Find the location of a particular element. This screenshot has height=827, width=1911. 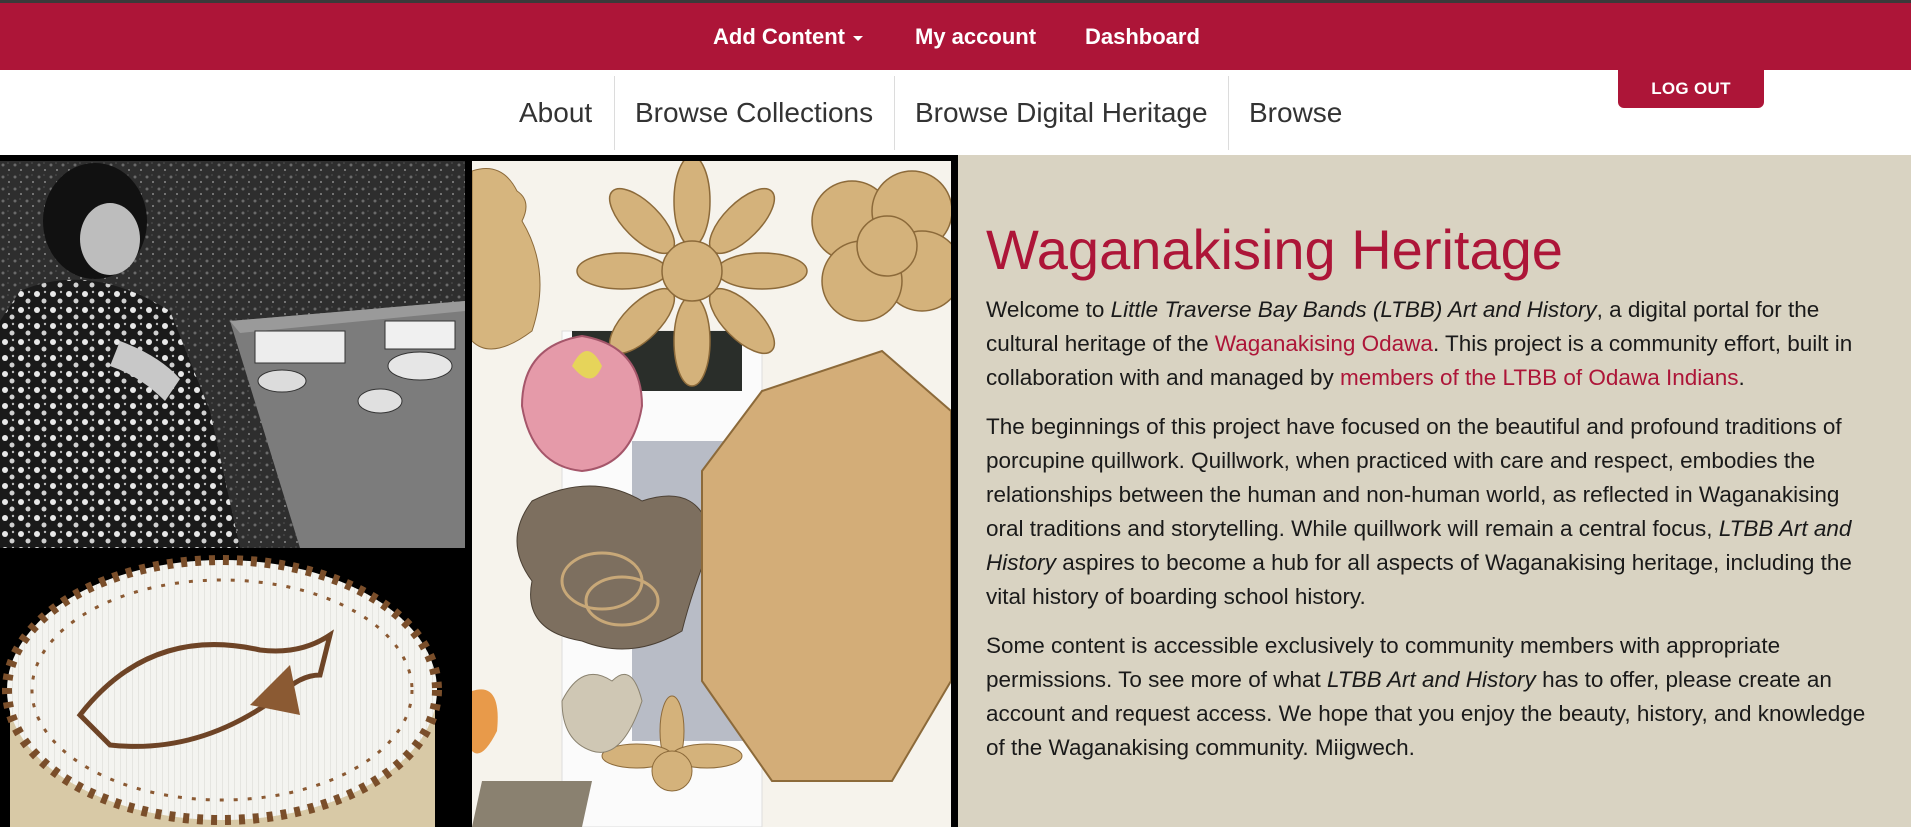

admin-toolbar: Add Content My account Dashboard is located at coordinates (955, 35).